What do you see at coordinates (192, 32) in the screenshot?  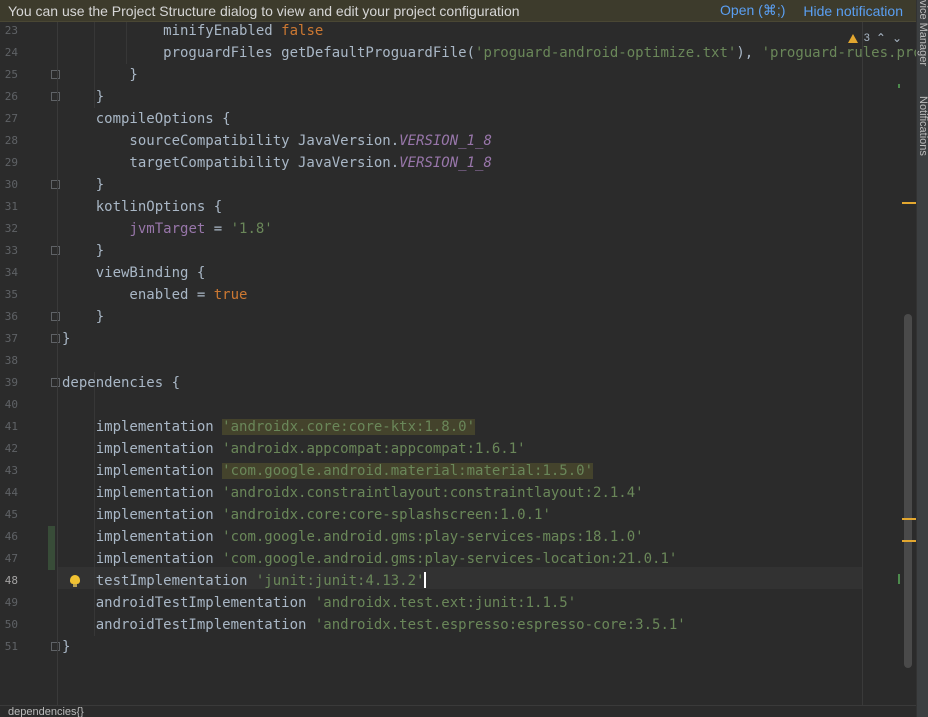 I see `code-line: minifyEnabled false` at bounding box center [192, 32].